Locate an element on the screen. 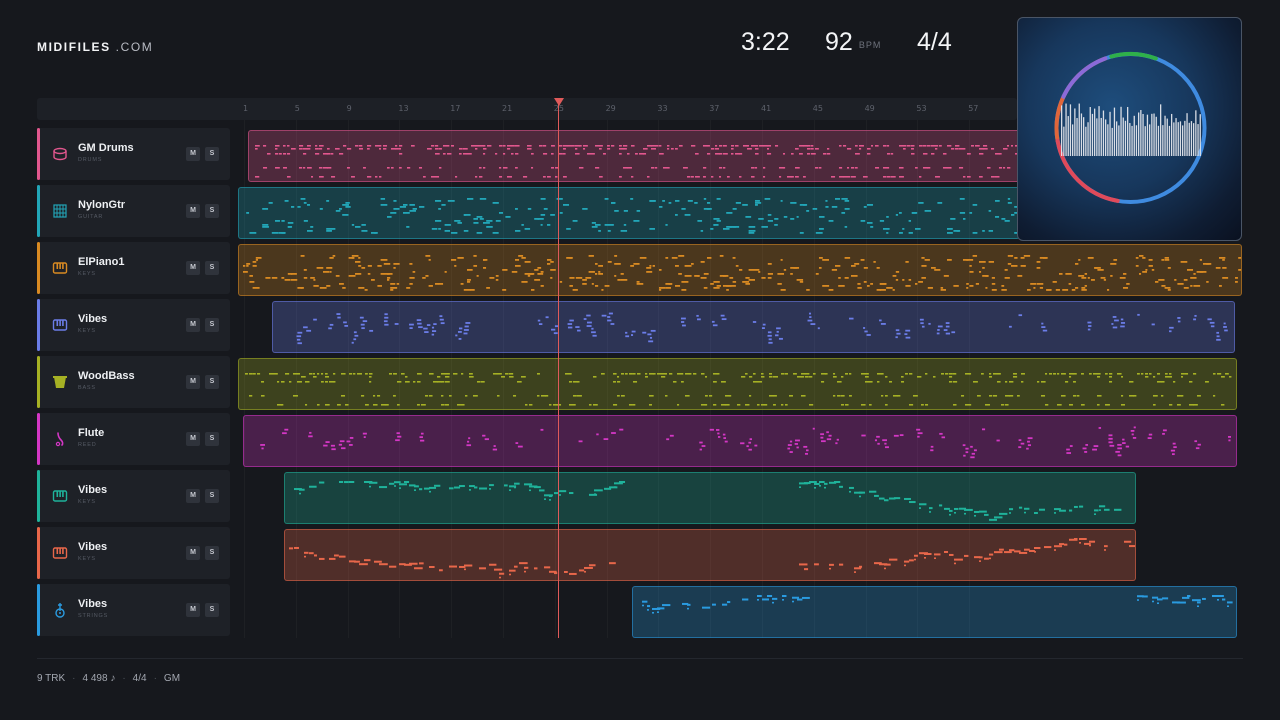 The image size is (1280, 720). brand-logo: MIDIFILES .COM is located at coordinates (95, 47).